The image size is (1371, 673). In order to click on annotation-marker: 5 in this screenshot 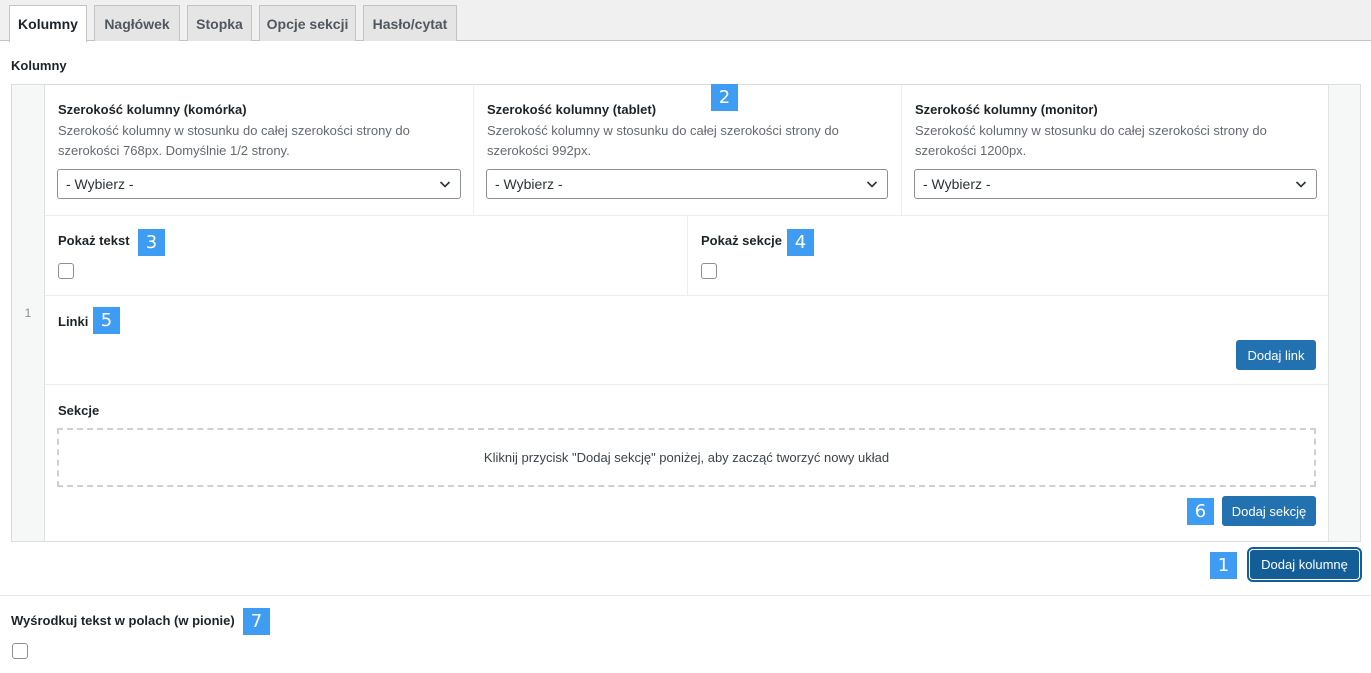, I will do `click(106, 320)`.